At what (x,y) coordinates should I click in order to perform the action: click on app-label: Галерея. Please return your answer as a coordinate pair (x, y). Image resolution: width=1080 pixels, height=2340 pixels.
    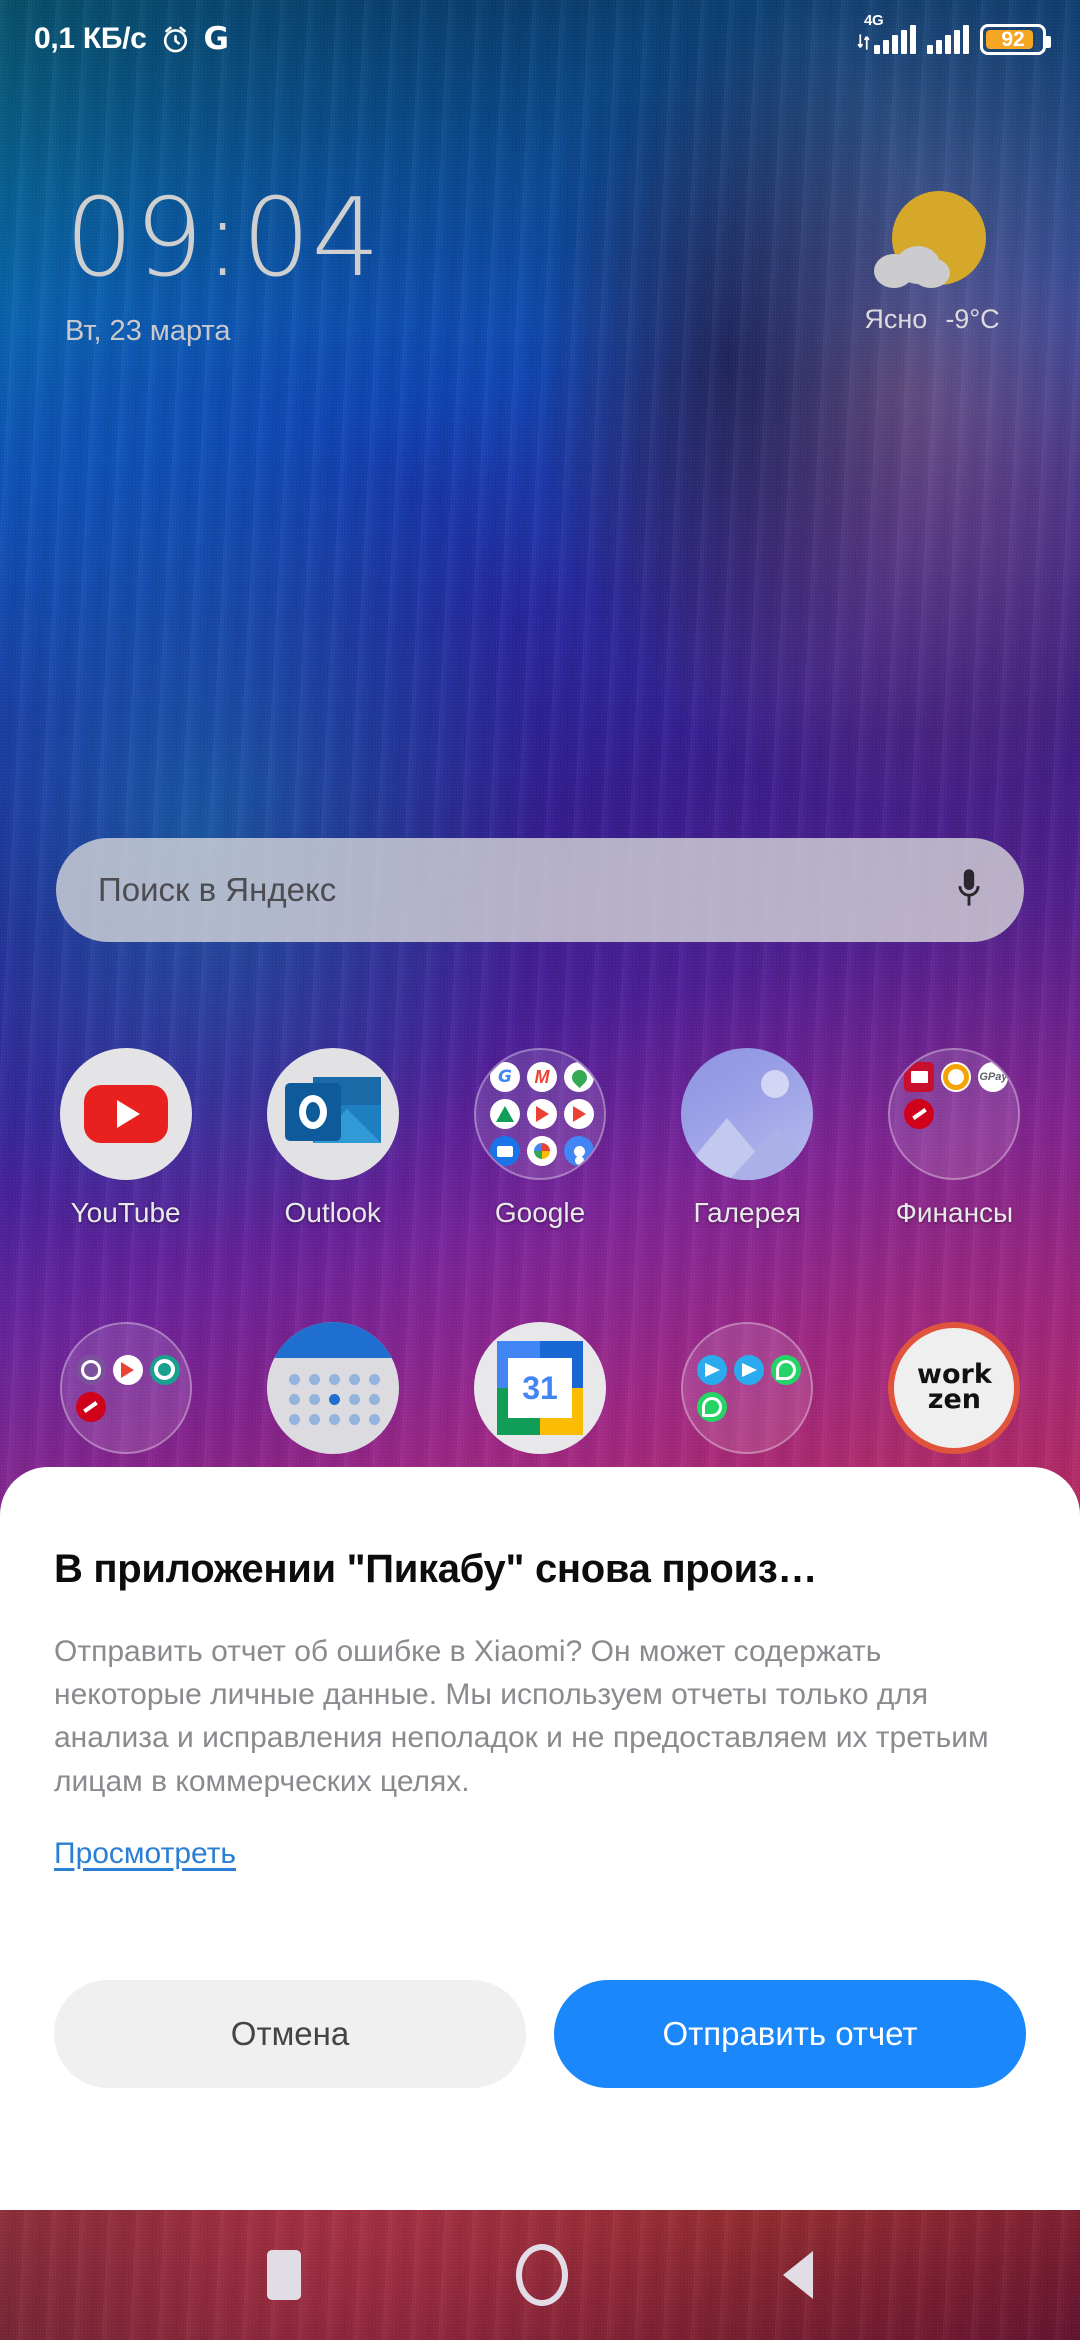
    Looking at the image, I should click on (747, 1212).